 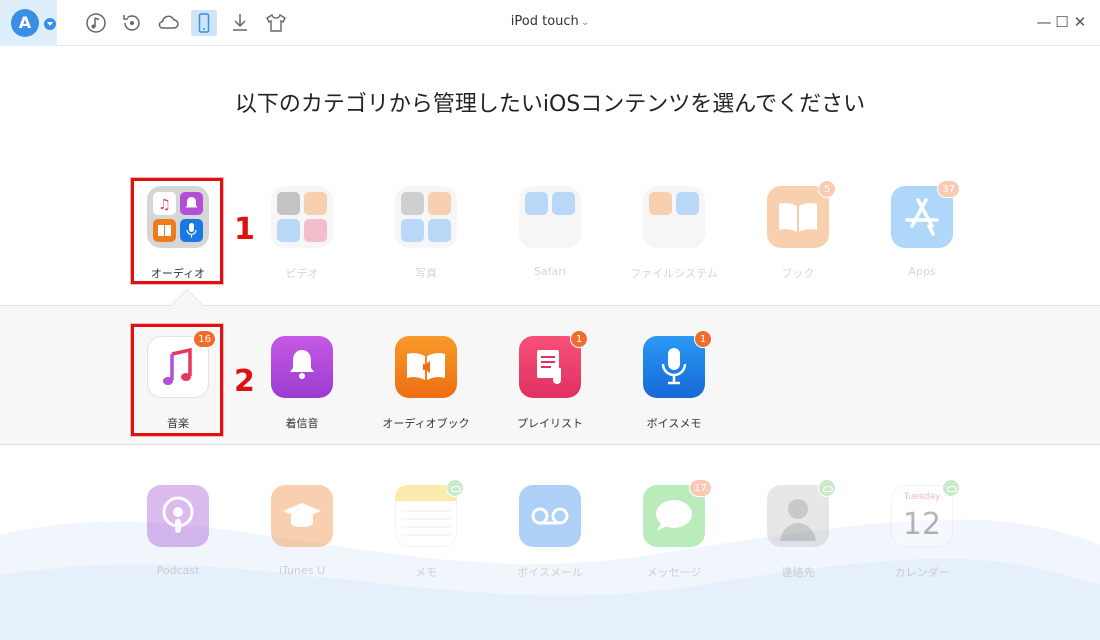 I want to click on tshirt-icon, so click(x=276, y=23).